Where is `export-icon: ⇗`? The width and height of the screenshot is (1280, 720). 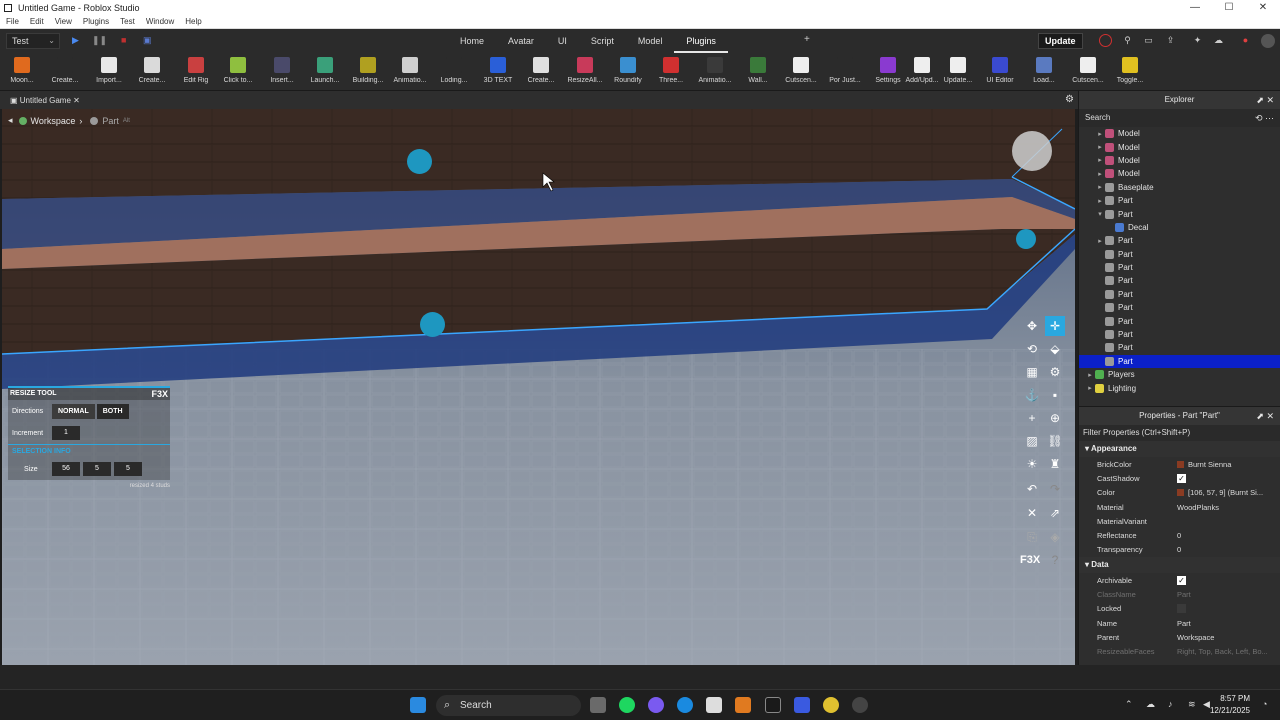 export-icon: ⇗ is located at coordinates (1055, 513).